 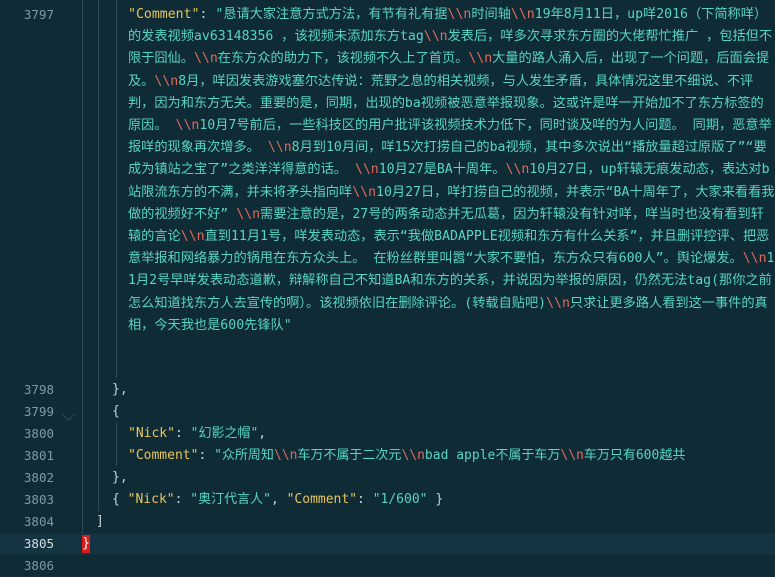 I want to click on line-number: 3804, so click(x=38, y=521).